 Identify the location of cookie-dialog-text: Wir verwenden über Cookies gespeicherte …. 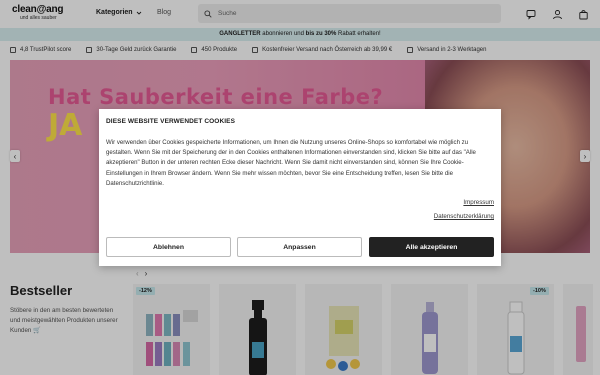
(291, 163).